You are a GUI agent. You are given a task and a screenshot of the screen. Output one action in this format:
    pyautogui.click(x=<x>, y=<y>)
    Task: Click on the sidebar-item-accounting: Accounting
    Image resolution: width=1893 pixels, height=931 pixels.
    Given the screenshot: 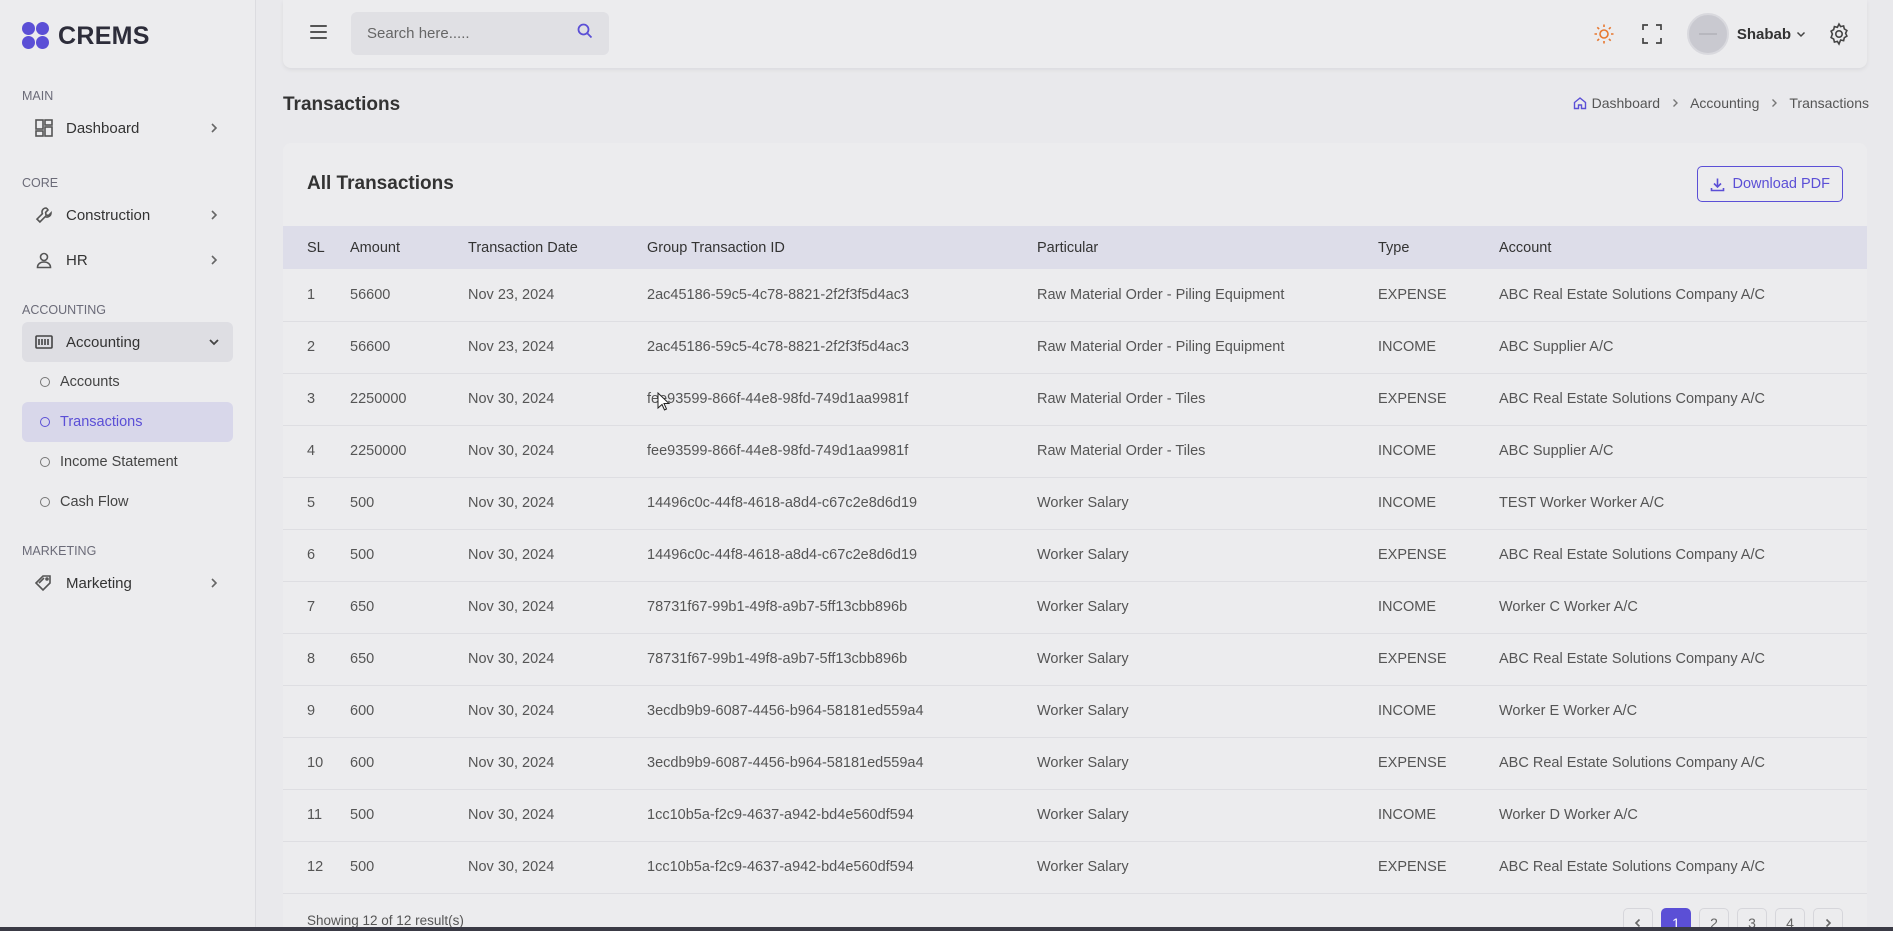 What is the action you would take?
    pyautogui.click(x=127, y=342)
    